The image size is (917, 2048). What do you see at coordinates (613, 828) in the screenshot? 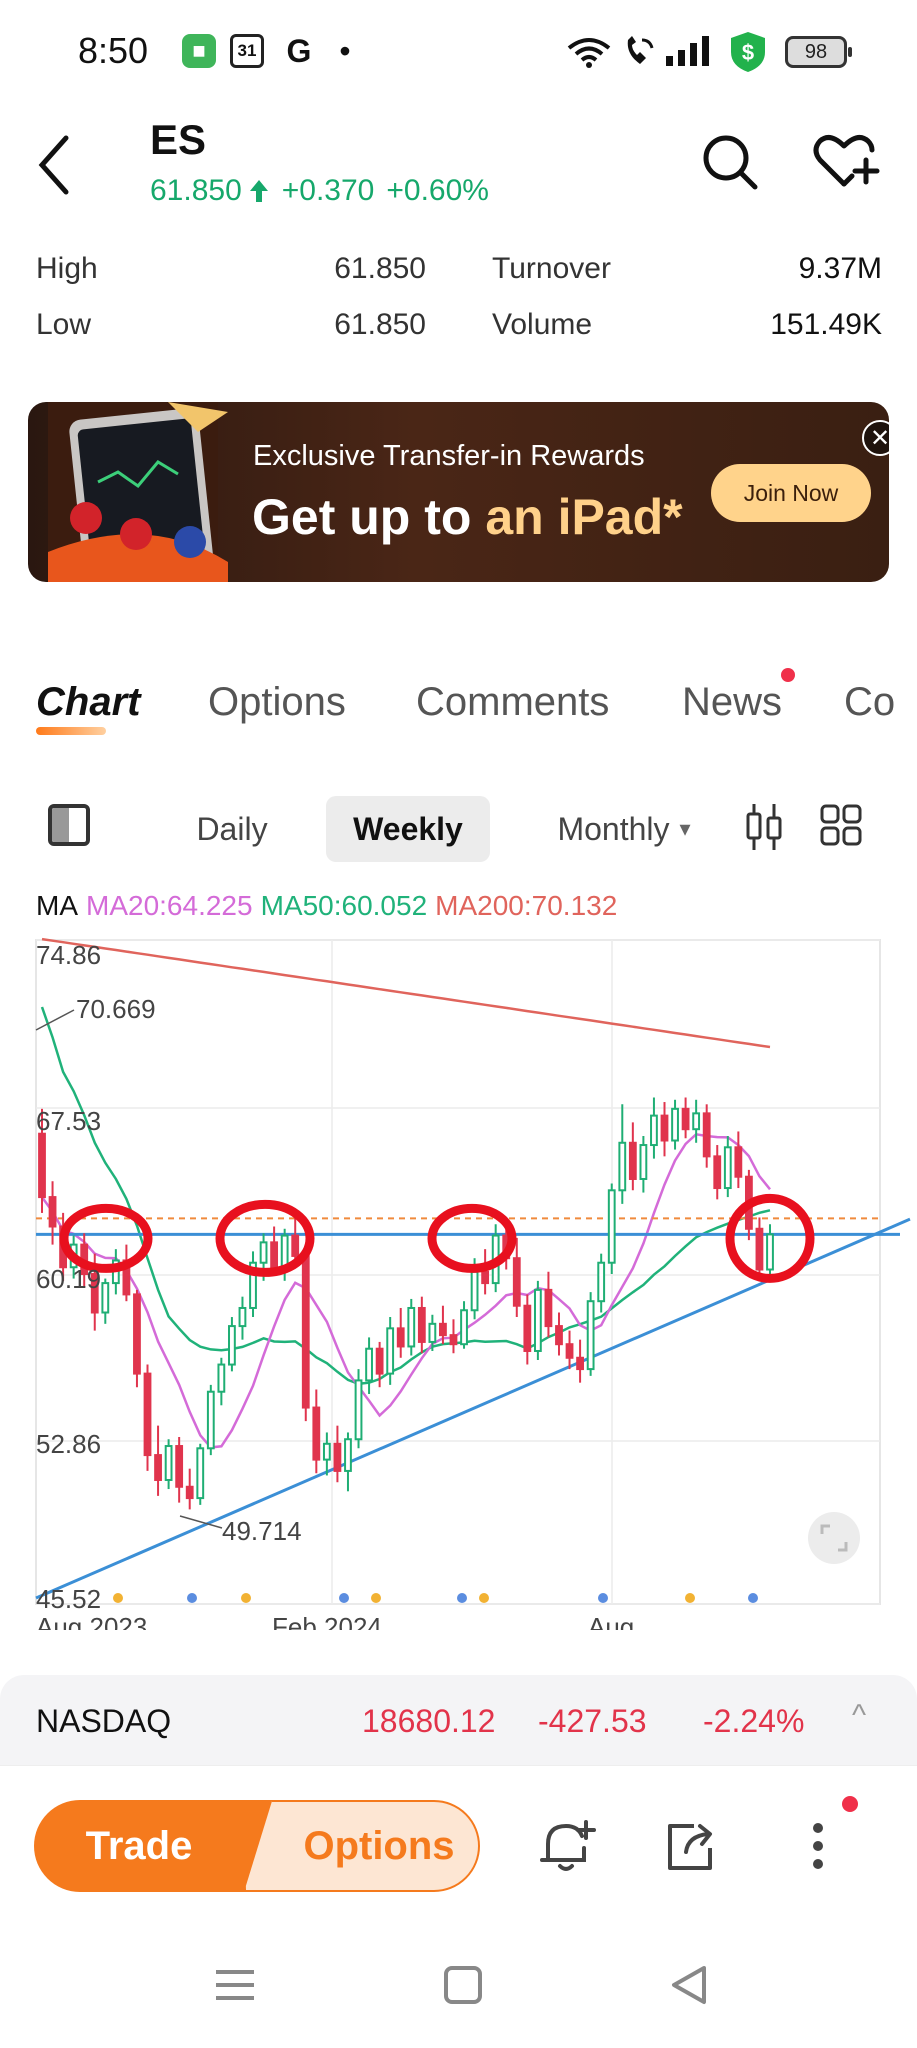
I see `period-monthly-label: Monthly` at bounding box center [613, 828].